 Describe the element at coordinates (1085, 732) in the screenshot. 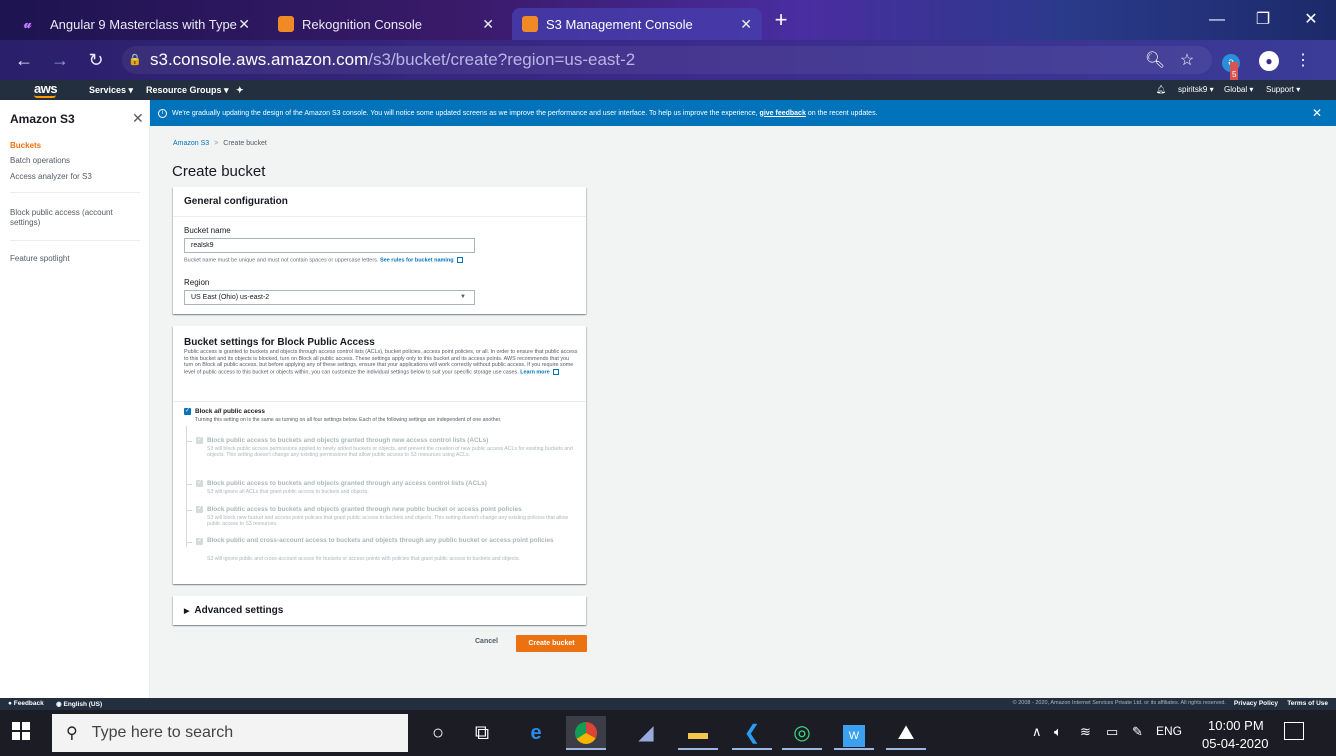

I see `wifi-icon: ≋` at that location.